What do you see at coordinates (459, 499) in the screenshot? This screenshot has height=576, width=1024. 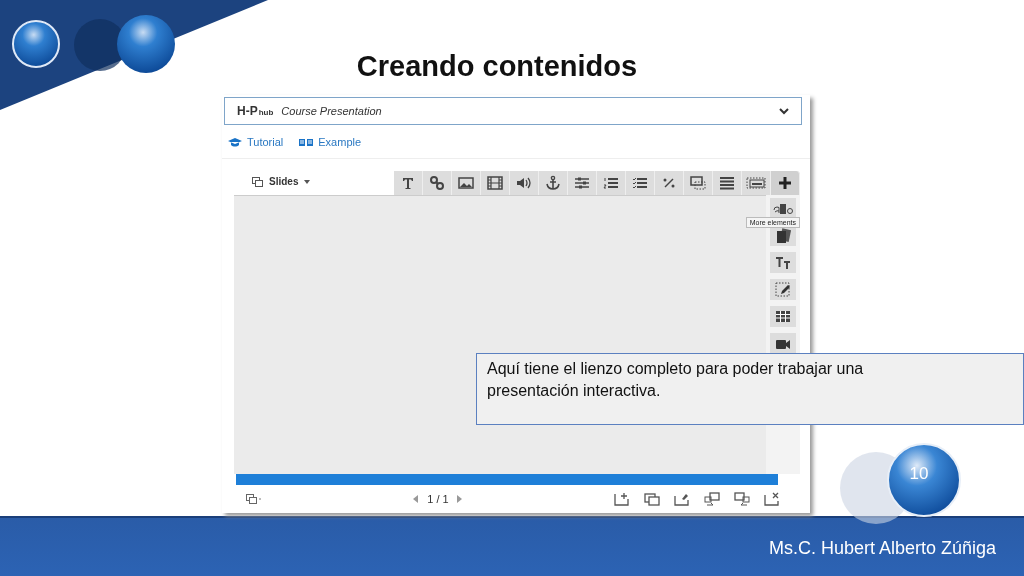 I see `next-icon` at bounding box center [459, 499].